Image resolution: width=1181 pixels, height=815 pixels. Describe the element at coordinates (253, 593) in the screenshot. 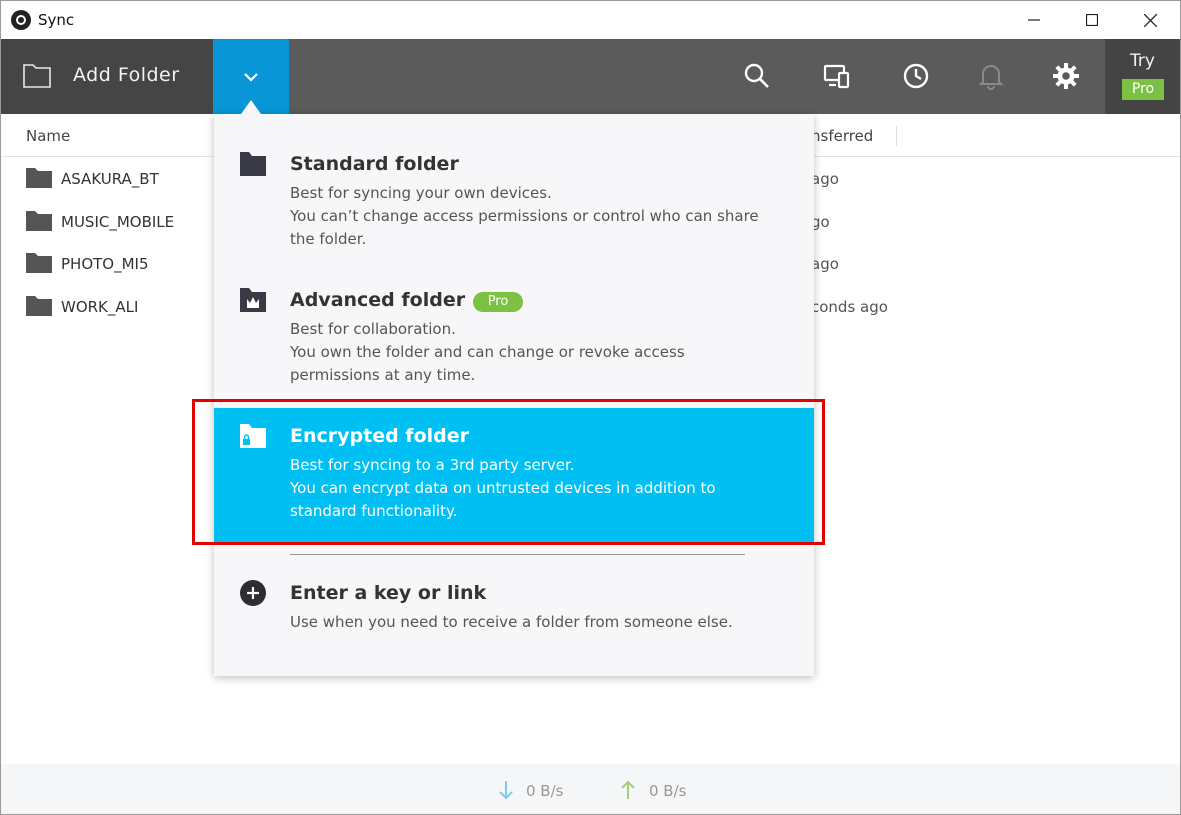

I see `plus-circle-icon` at that location.